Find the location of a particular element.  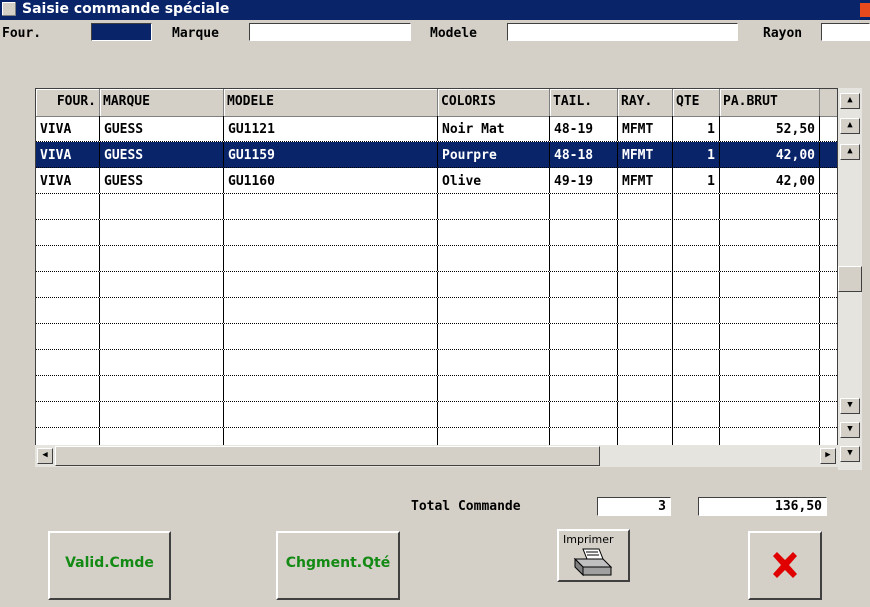

scroll-up-icon: ▲ is located at coordinates (850, 152).